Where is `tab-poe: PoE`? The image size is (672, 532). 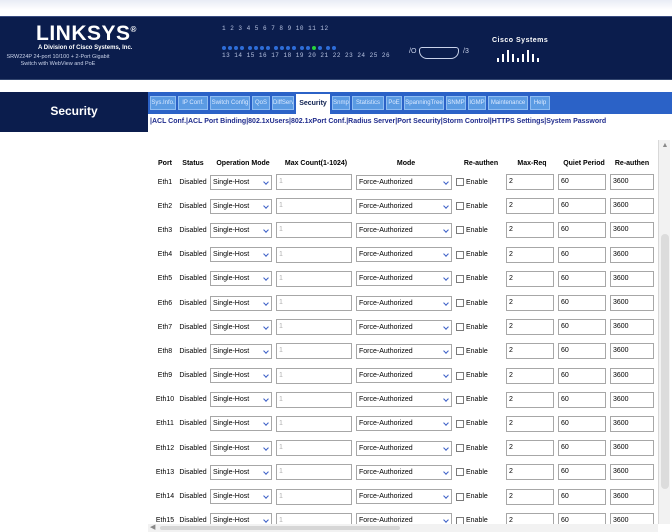
tab-poe: PoE is located at coordinates (394, 103).